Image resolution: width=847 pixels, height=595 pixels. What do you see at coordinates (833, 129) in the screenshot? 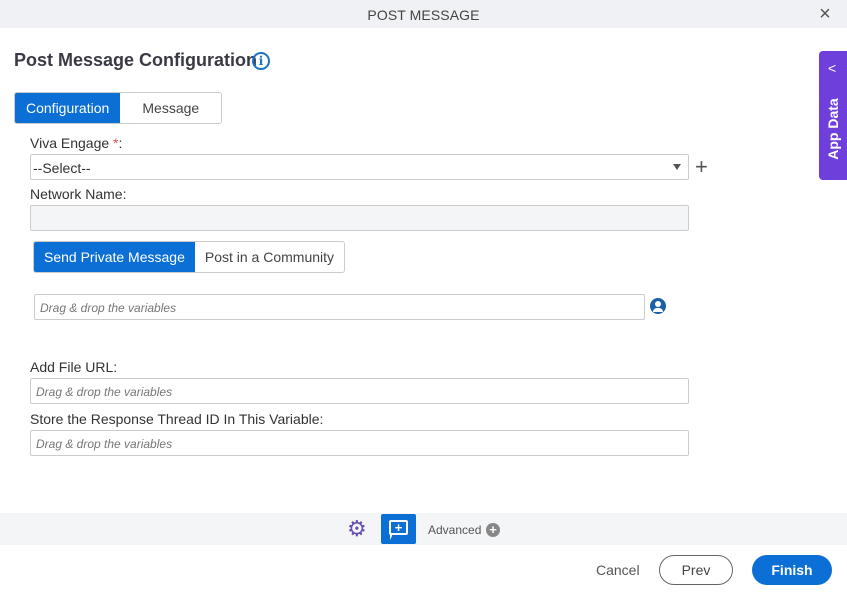
I see `app-data-label: App Data` at bounding box center [833, 129].